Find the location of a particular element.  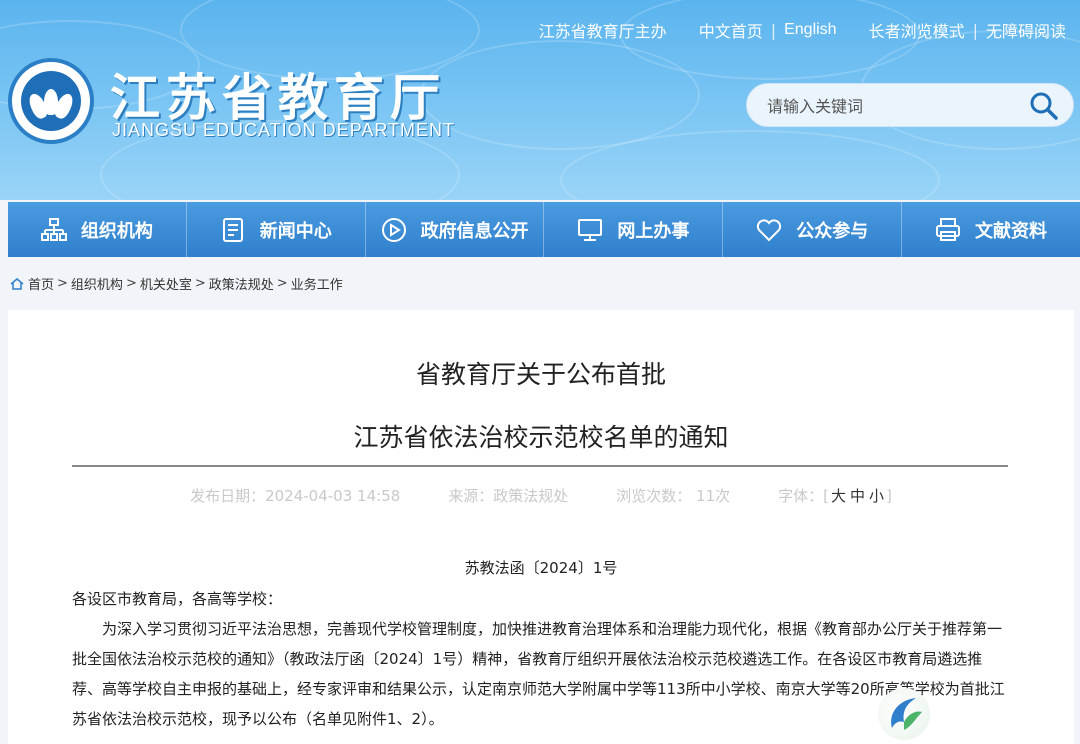

breadcrumb-offices: 机关处室 is located at coordinates (166, 283).